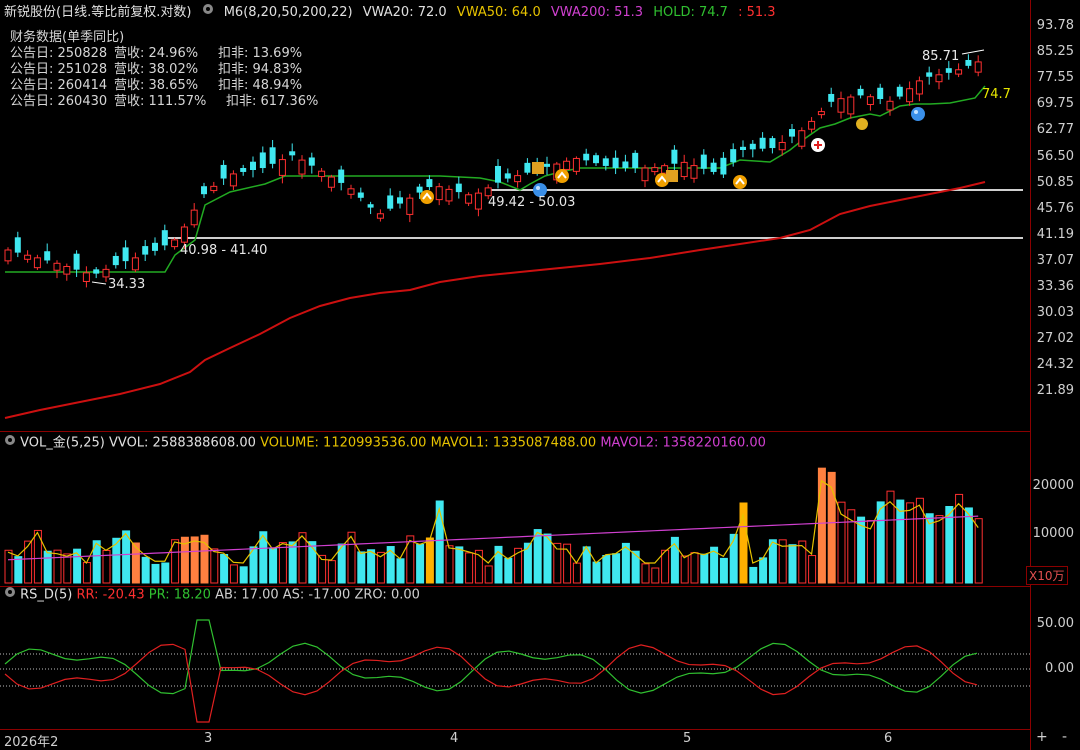 The height and width of the screenshot is (750, 1080). I want to click on price-axis-tick: 24.32, so click(1055, 365).